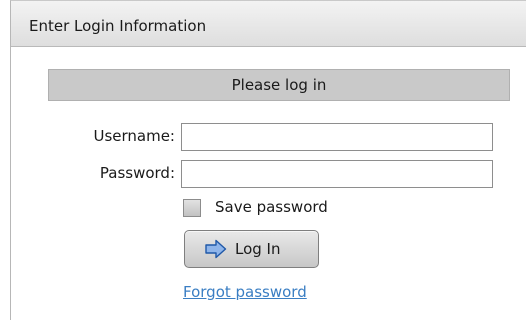 Image resolution: width=526 pixels, height=320 pixels. I want to click on arrow-right-icon, so click(216, 249).